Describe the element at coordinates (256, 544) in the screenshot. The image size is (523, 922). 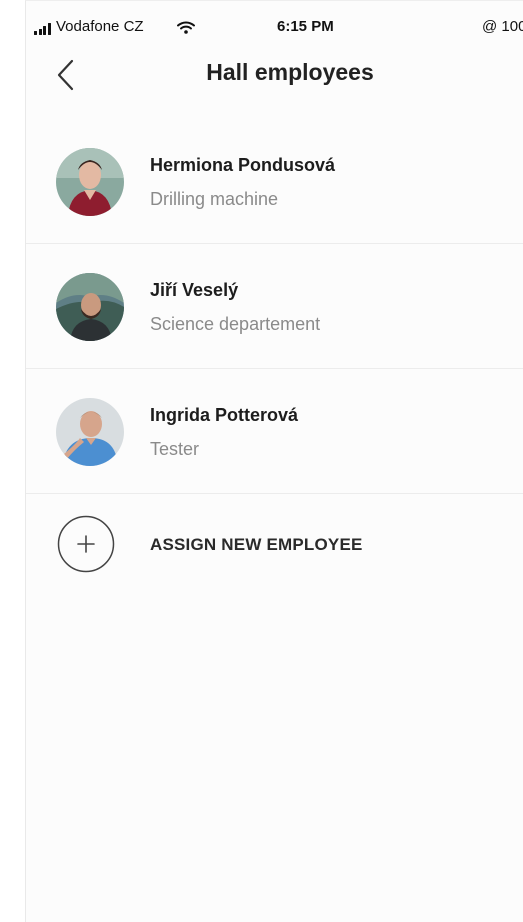
I see `assign-new-employee-label: ASSIGN NEW EMPLOYEE` at that location.